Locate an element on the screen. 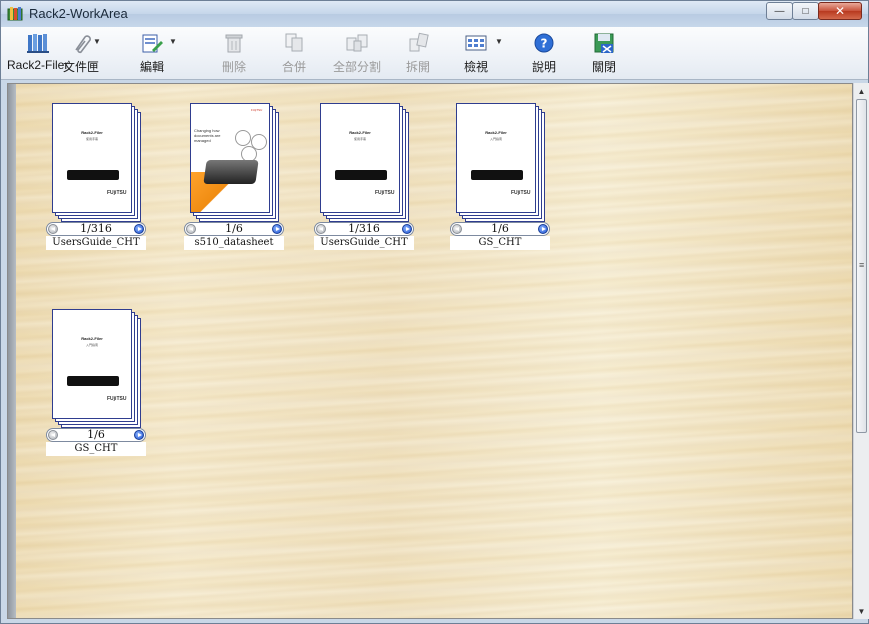  toolbar-label: 全部分割 is located at coordinates (357, 67).